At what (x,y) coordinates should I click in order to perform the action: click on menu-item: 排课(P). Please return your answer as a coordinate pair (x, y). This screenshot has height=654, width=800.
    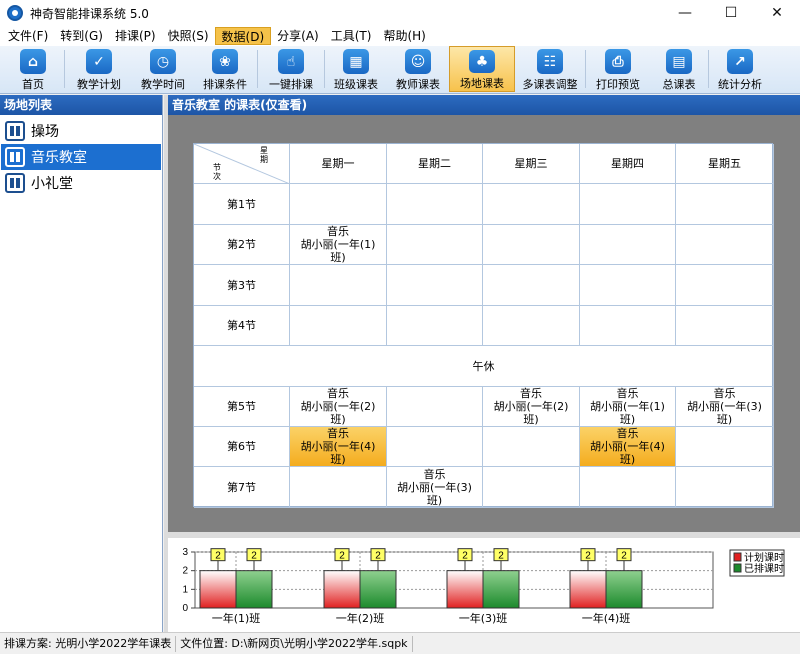
    Looking at the image, I should click on (135, 36).